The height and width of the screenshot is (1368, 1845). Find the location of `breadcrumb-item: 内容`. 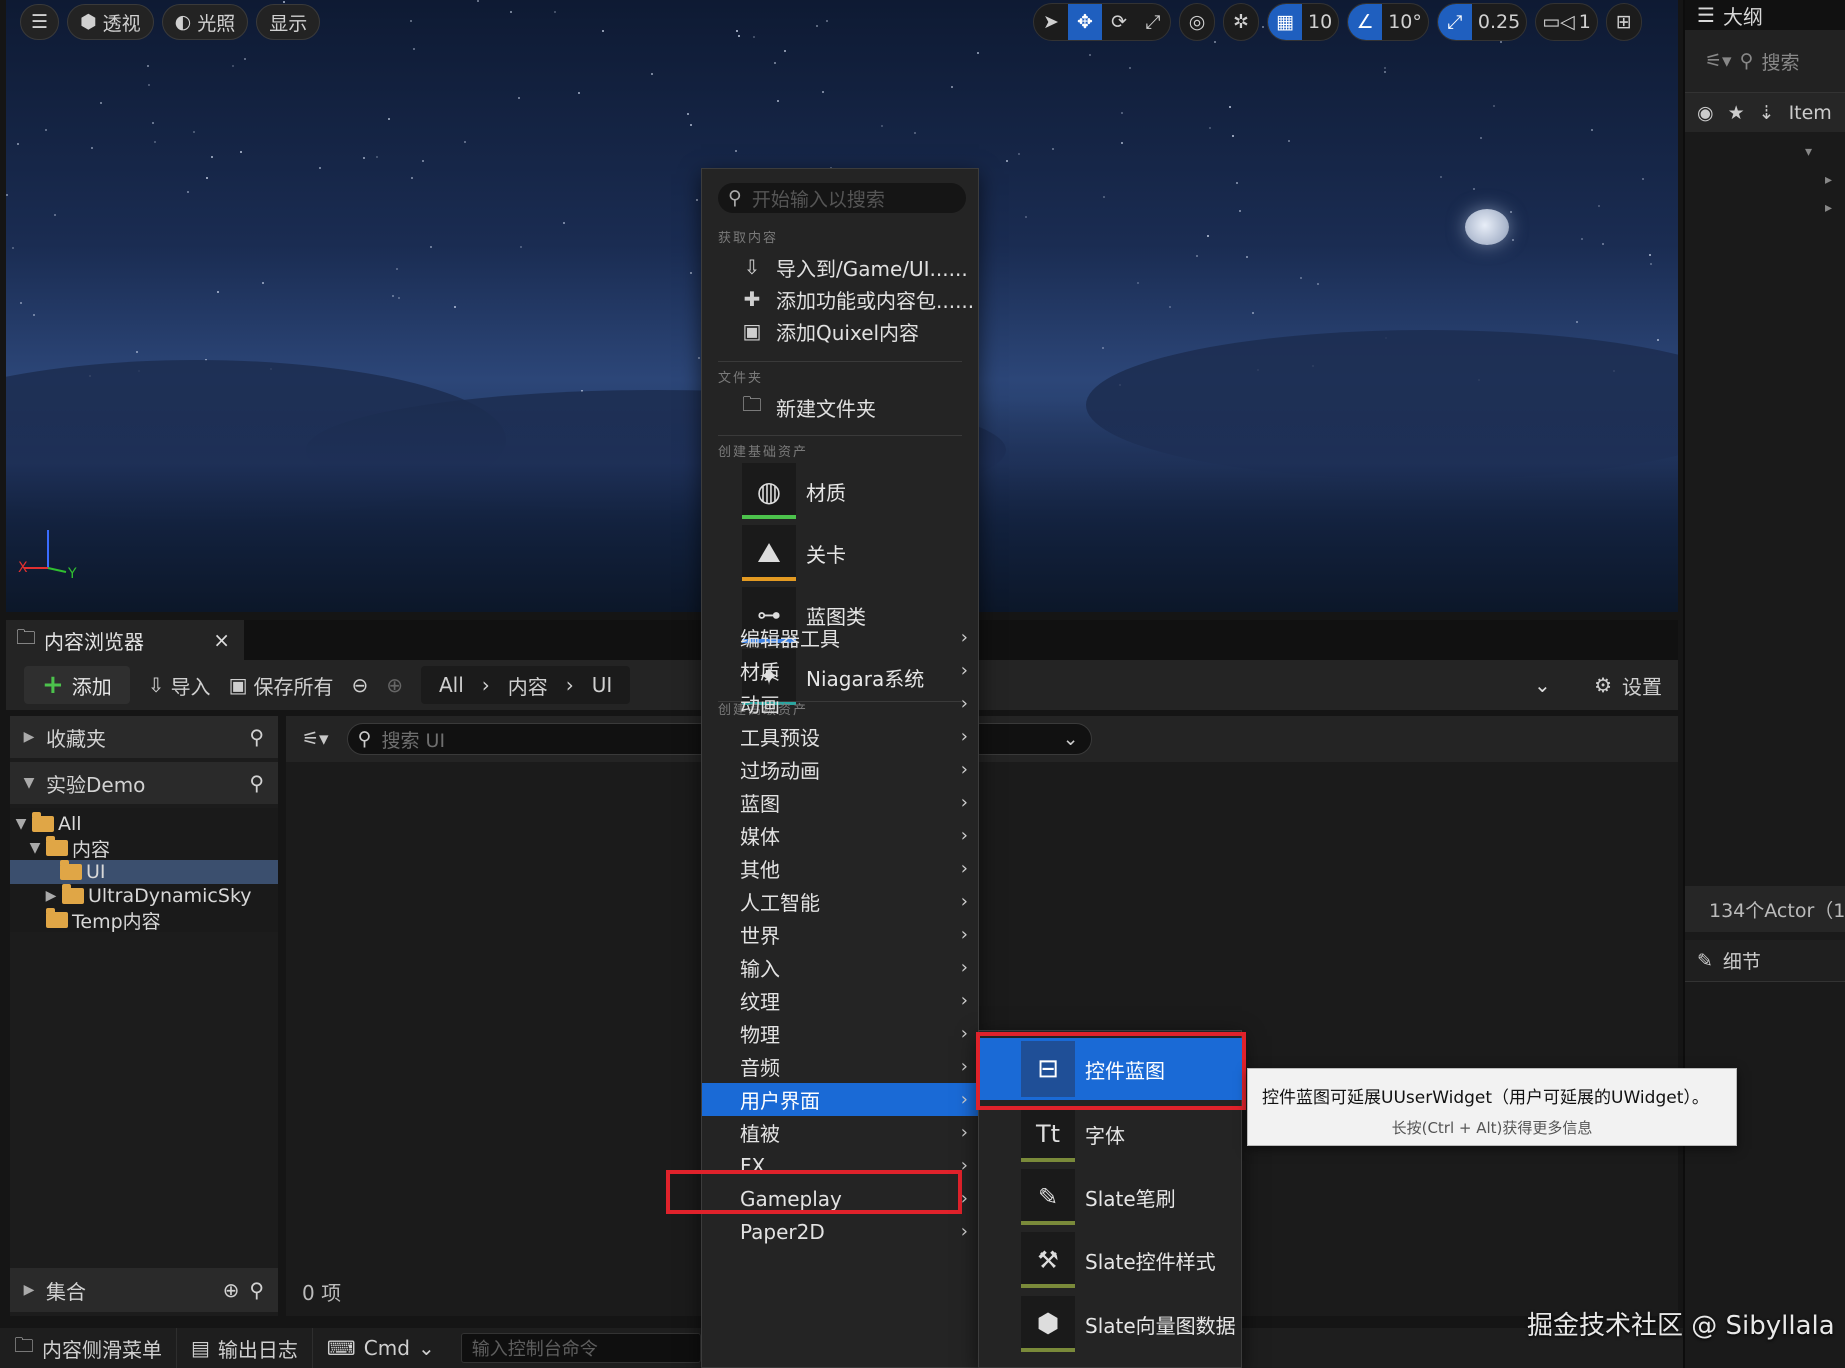

breadcrumb-item: 内容 is located at coordinates (528, 685).